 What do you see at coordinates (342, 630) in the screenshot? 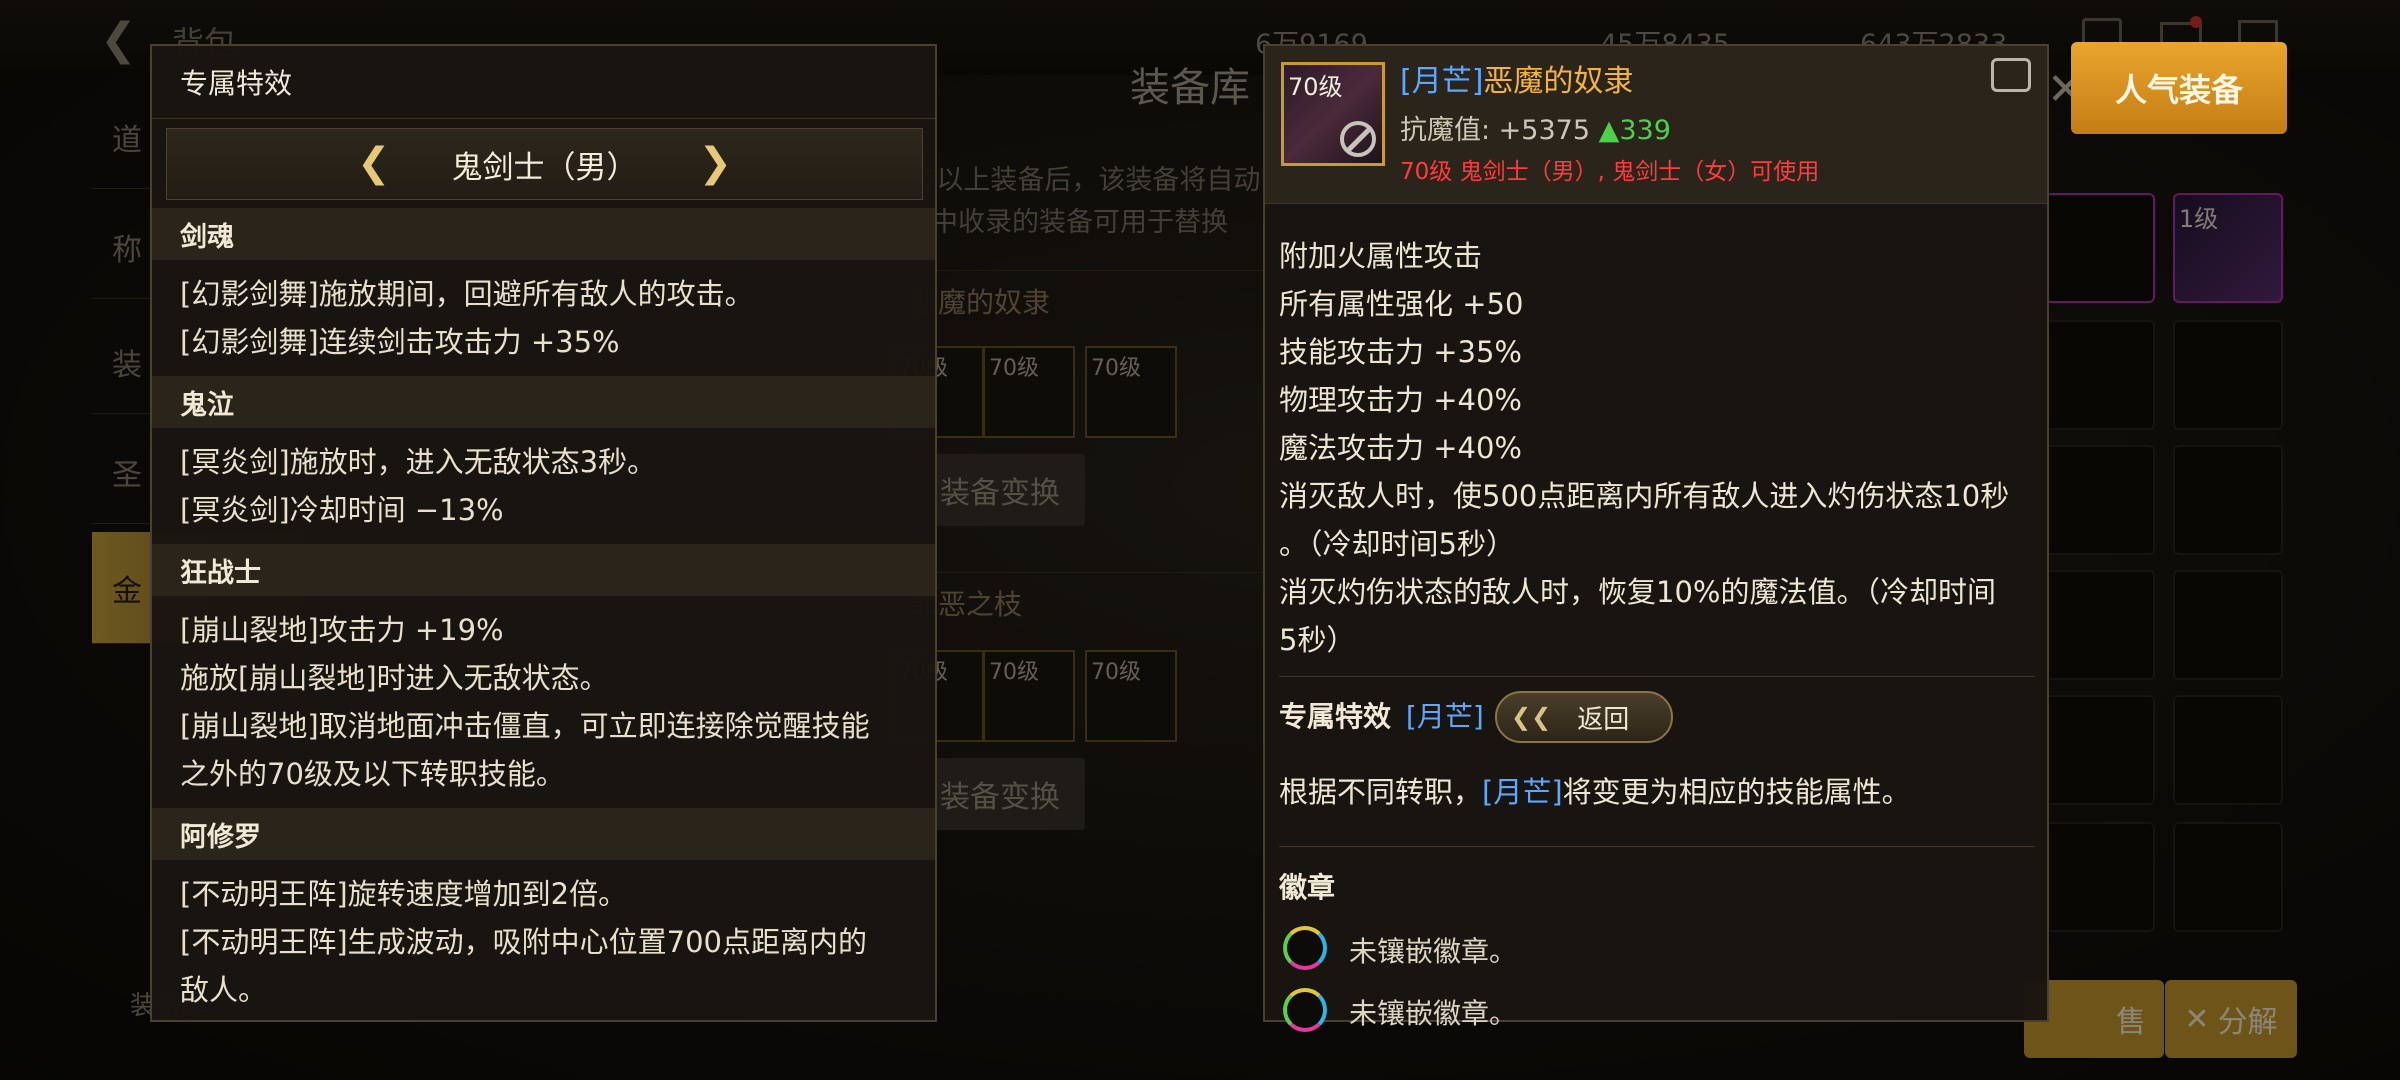
I see `job-effect-line: [崩山裂地]攻击力 +19%` at bounding box center [342, 630].